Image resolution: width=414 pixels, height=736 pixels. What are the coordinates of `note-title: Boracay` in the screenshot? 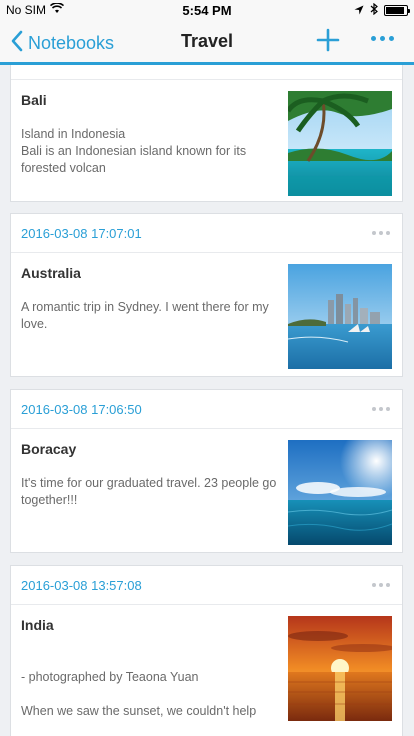 It's located at (49, 449).